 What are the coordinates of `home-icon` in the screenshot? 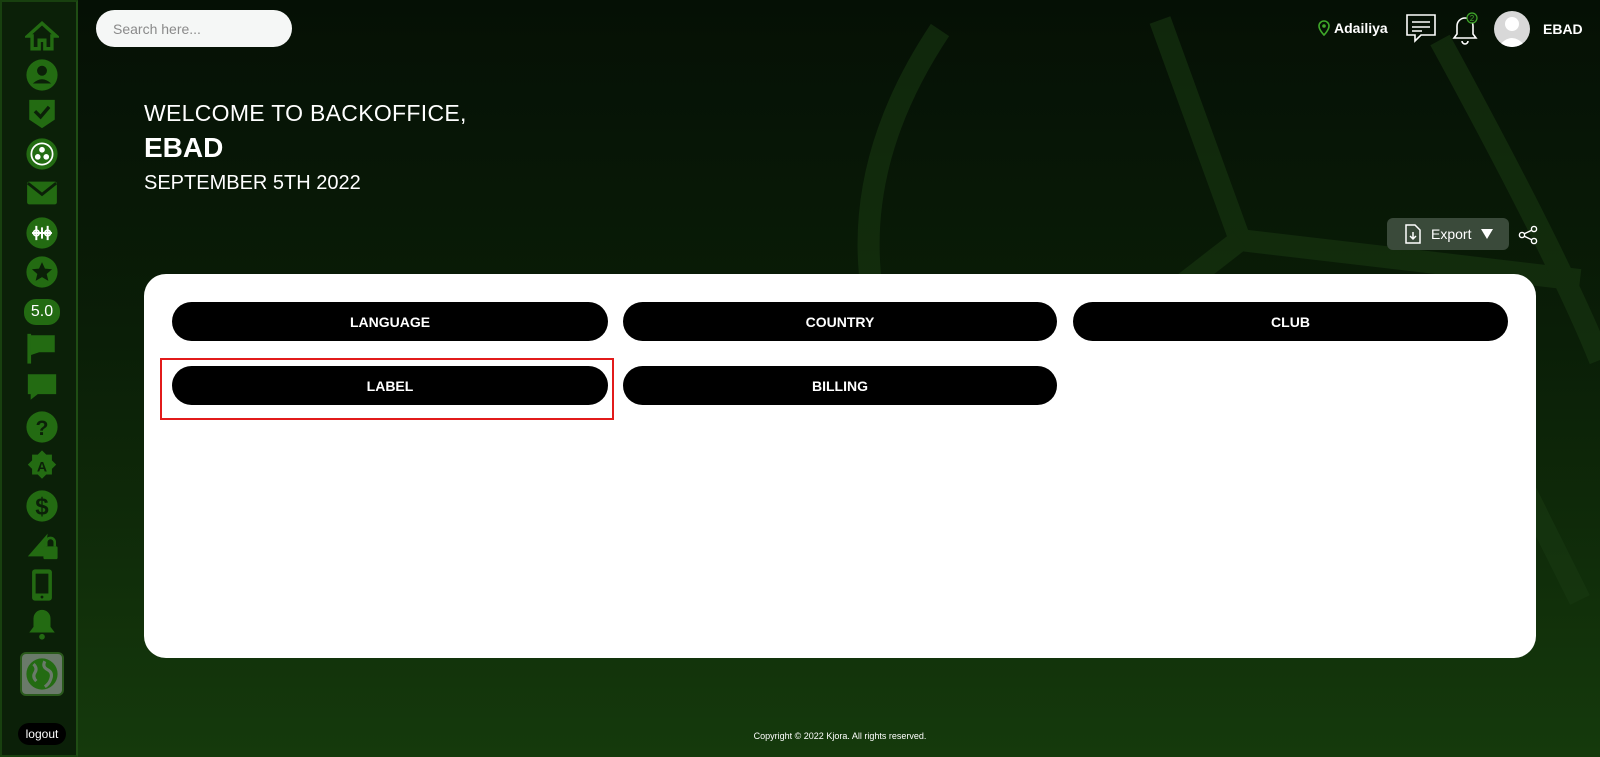 It's located at (42, 36).